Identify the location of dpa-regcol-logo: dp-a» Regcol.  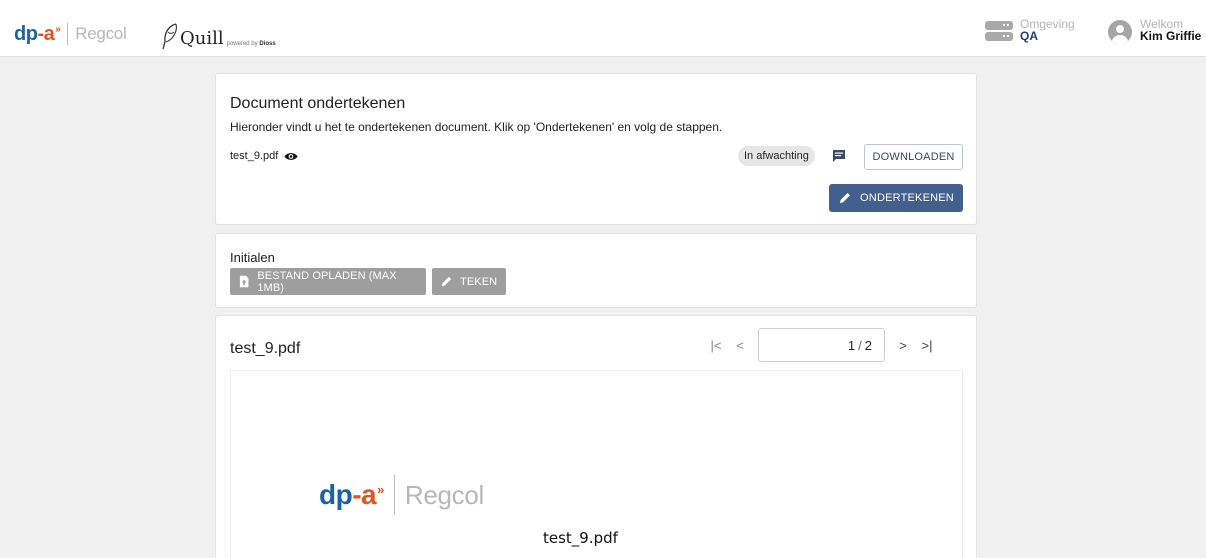
(70, 34).